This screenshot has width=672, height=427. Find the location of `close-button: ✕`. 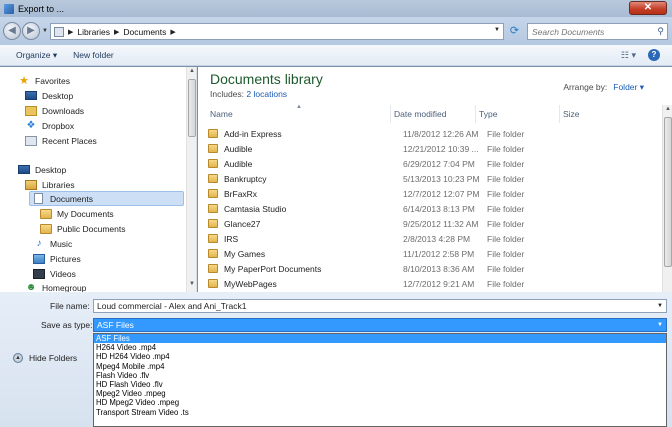

close-button: ✕ is located at coordinates (648, 8).